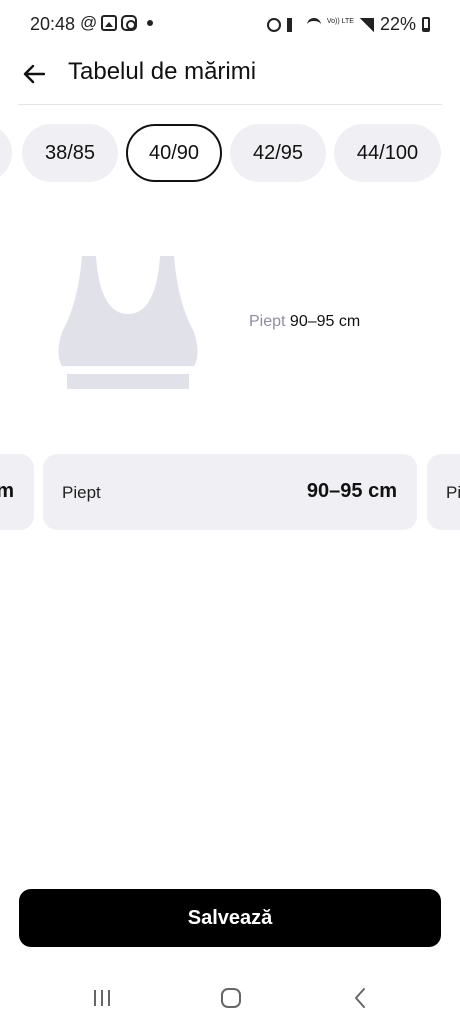  What do you see at coordinates (129, 23) in the screenshot?
I see `instagram-icon` at bounding box center [129, 23].